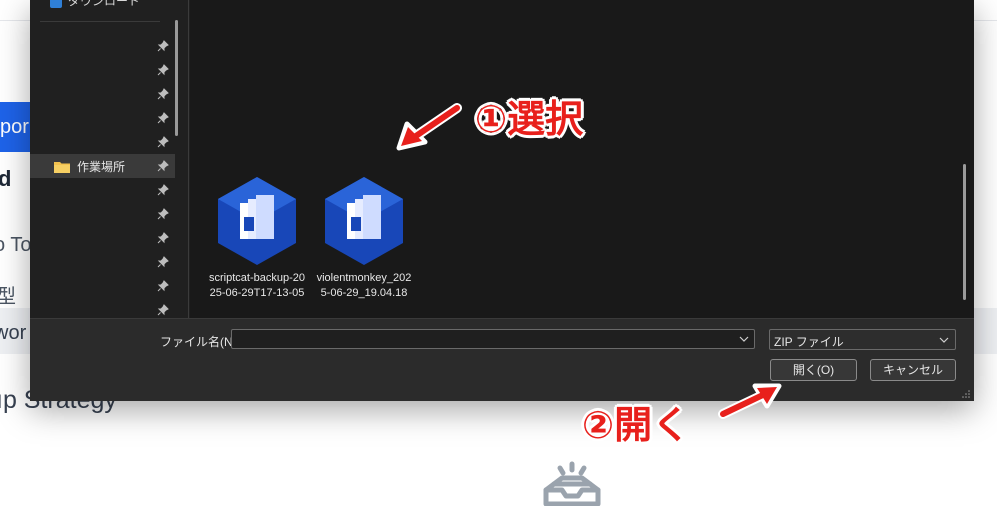  What do you see at coordinates (100, 21) in the screenshot?
I see `divider` at bounding box center [100, 21].